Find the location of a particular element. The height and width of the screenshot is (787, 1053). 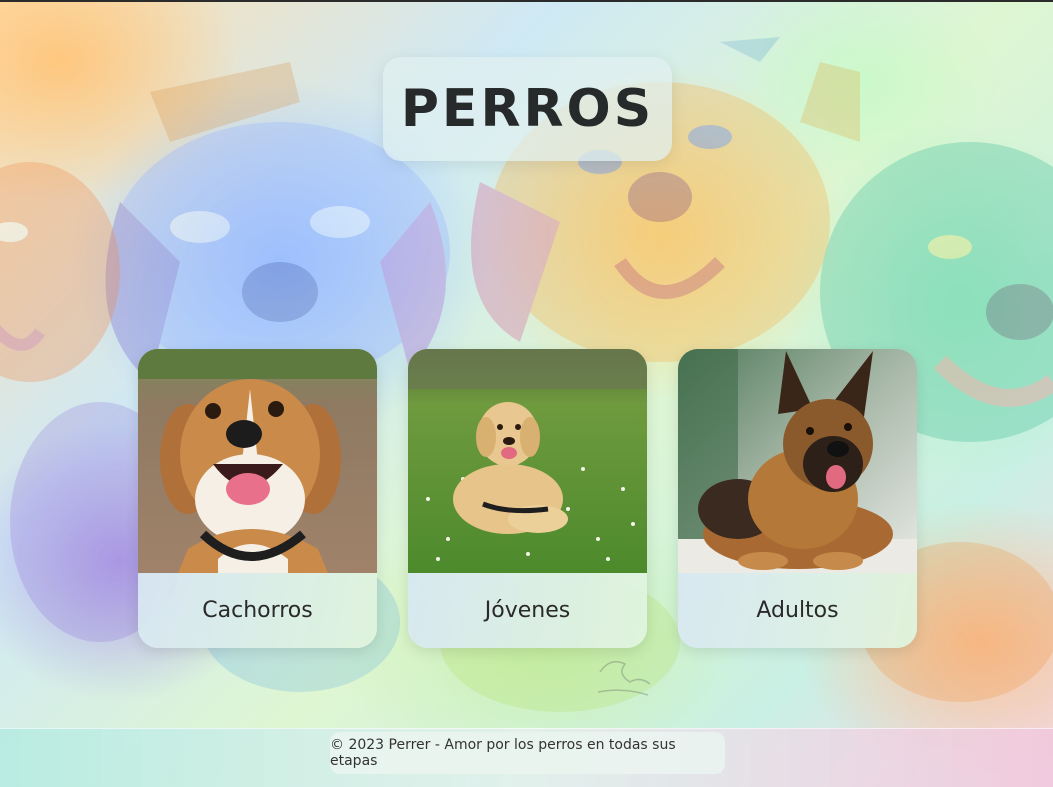

card-jovenes: Jóvenes is located at coordinates (527, 498).